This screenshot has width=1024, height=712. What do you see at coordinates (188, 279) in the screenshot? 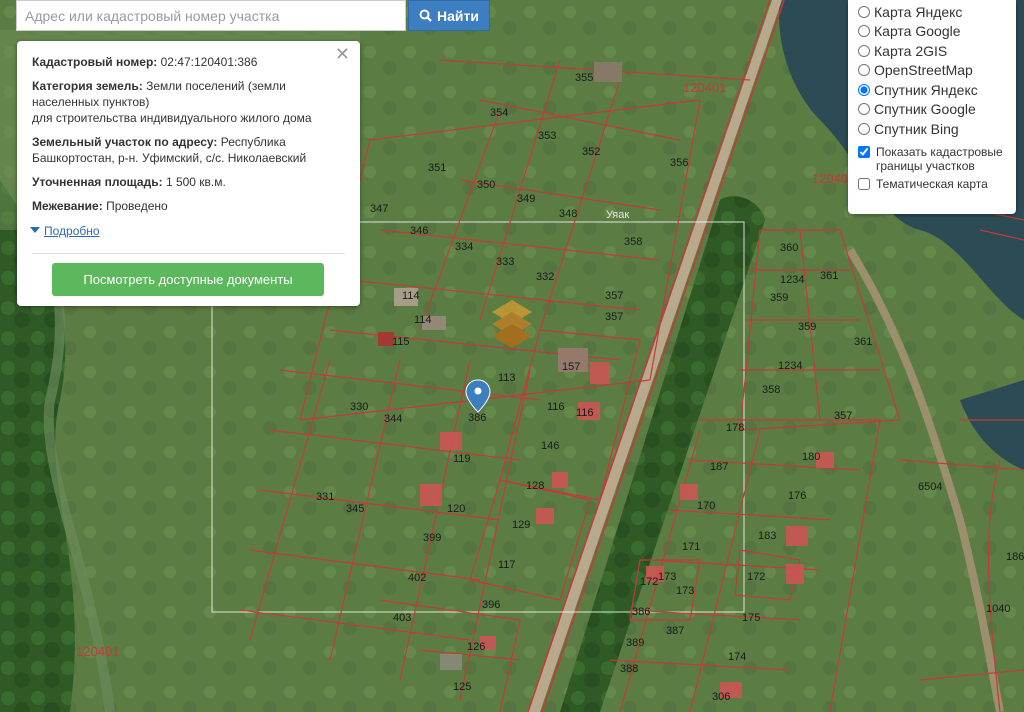
I see `view-documents-button: Посмотреть доступные документы` at bounding box center [188, 279].